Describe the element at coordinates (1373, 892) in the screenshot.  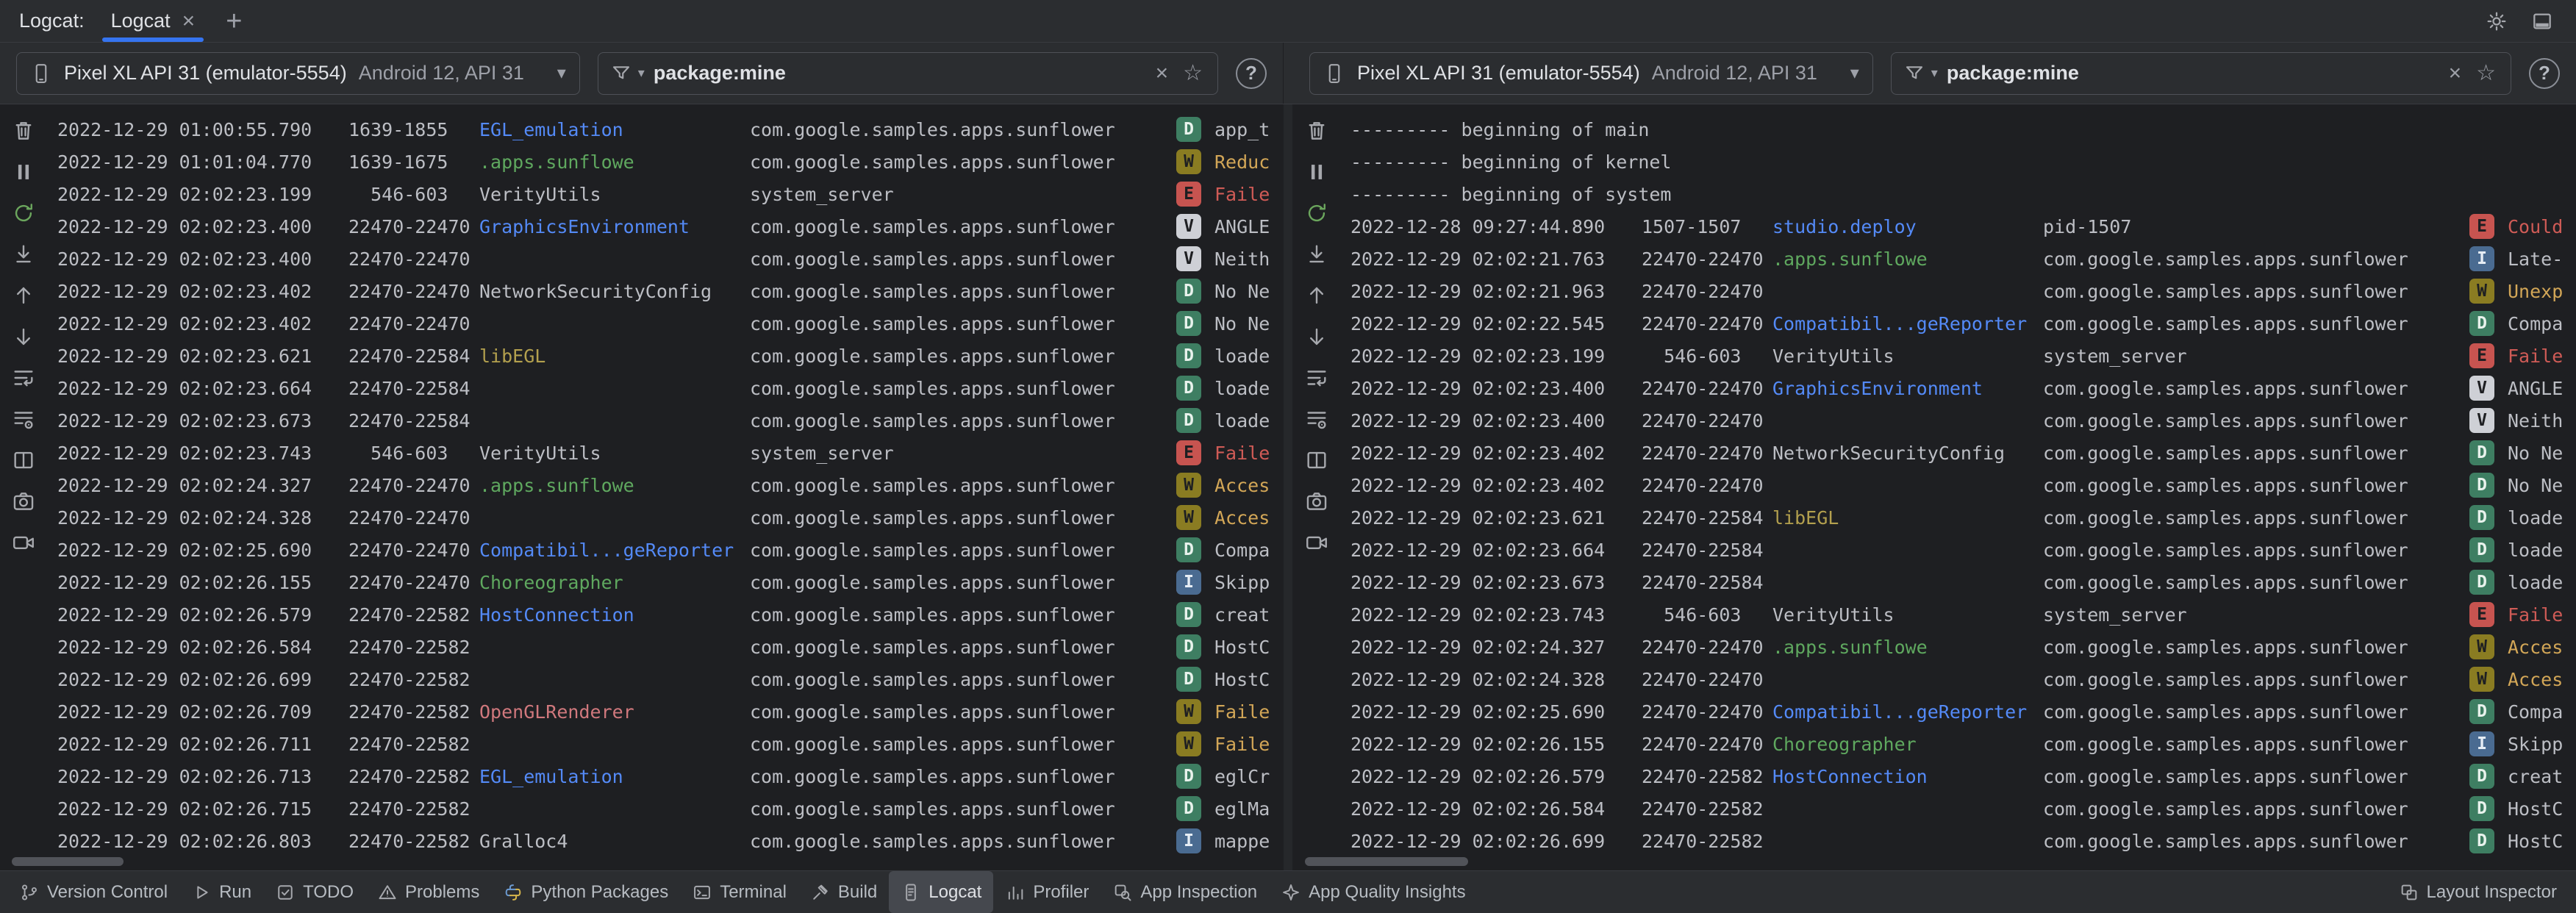
I see `statusbar-item-app-quality-insights: App Quality Insights` at that location.